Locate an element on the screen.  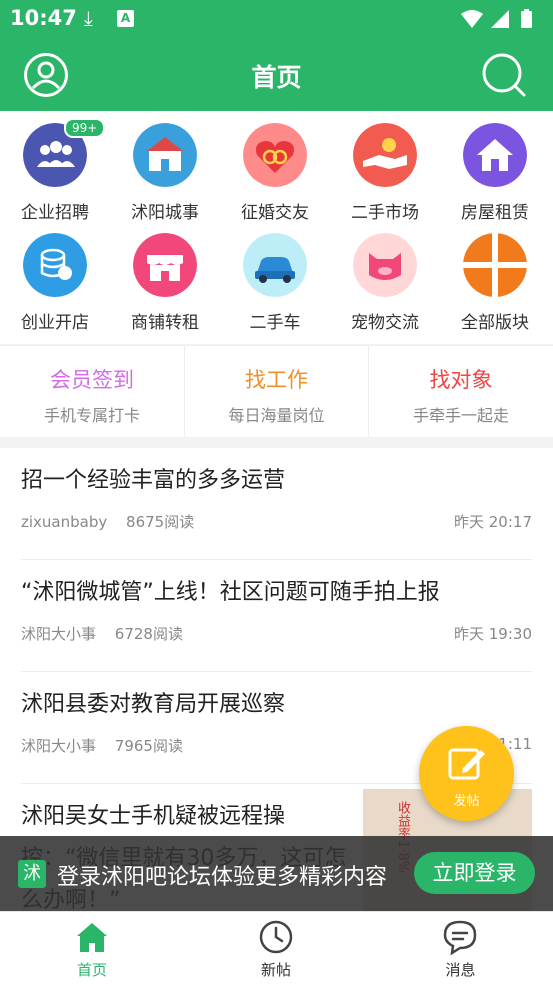
category-dating: 征婚交友 is located at coordinates (275, 167).